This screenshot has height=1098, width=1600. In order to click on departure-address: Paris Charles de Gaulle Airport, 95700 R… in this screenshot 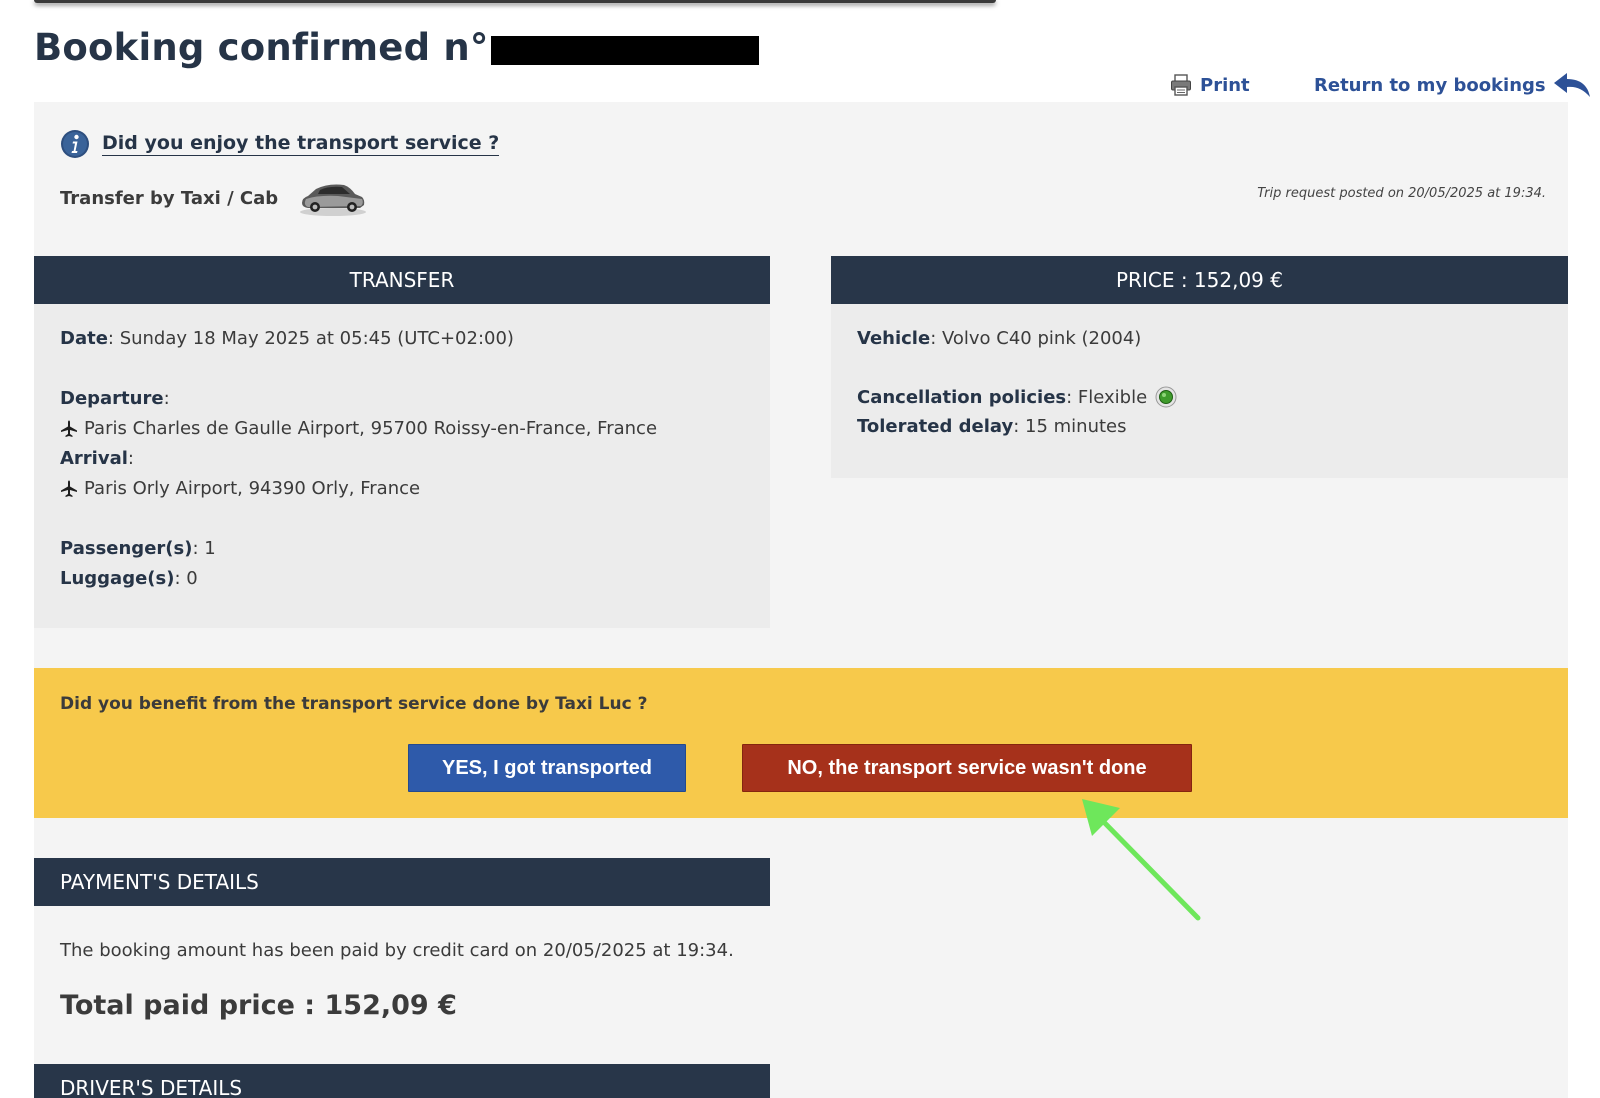, I will do `click(358, 428)`.